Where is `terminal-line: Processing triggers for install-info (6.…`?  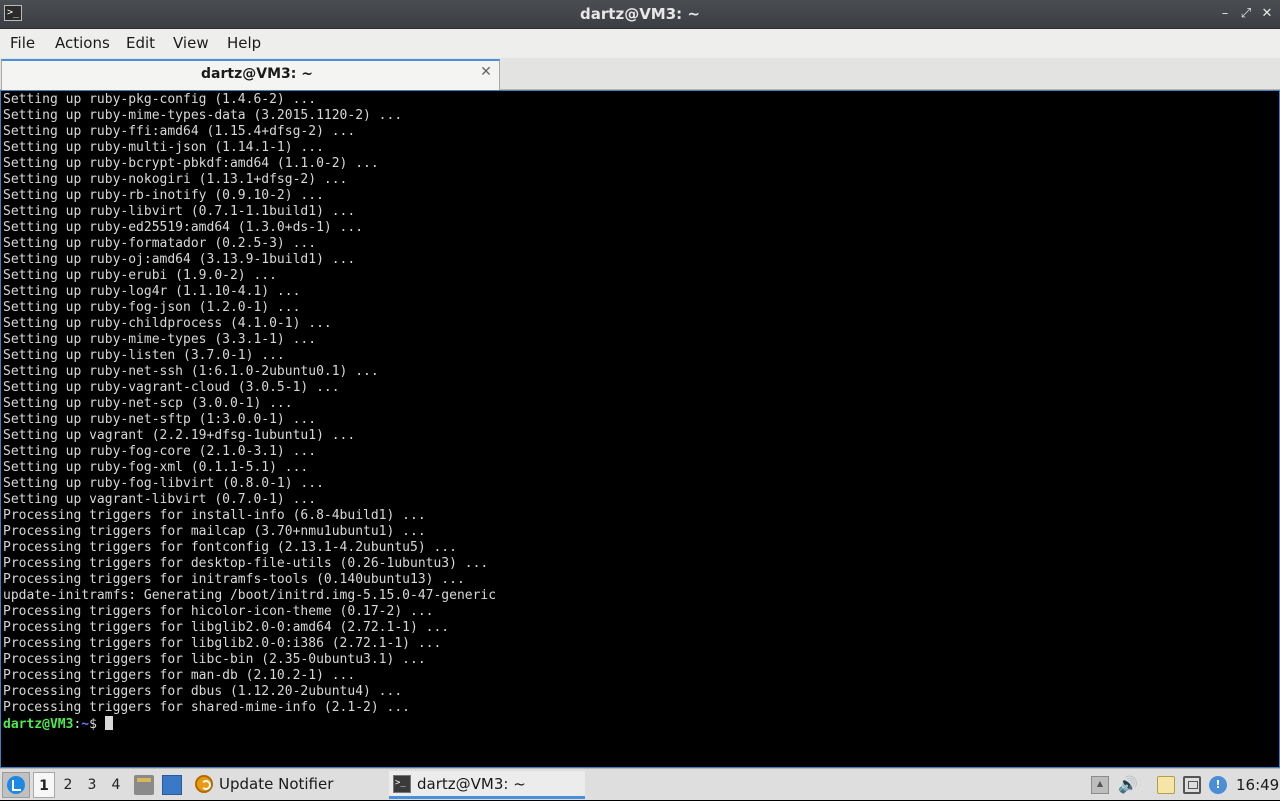 terminal-line: Processing triggers for install-info (6.… is located at coordinates (214, 515).